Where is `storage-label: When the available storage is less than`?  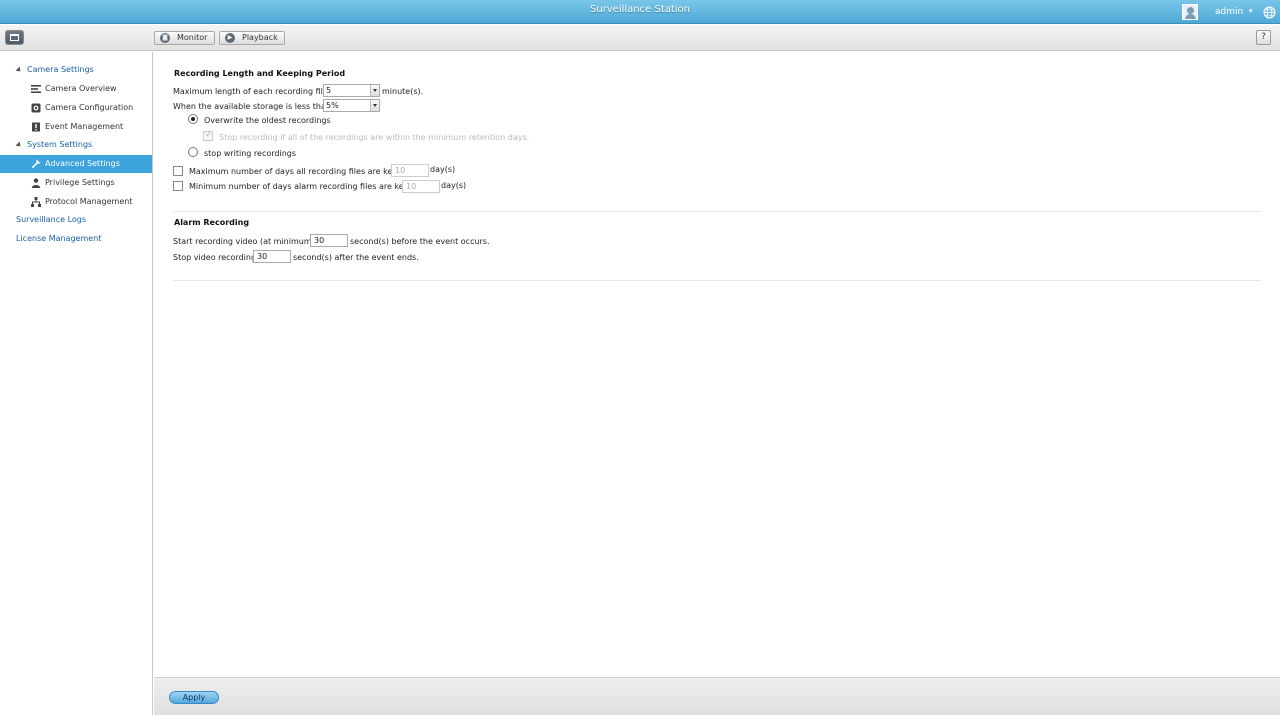
storage-label: When the available storage is less than is located at coordinates (252, 106).